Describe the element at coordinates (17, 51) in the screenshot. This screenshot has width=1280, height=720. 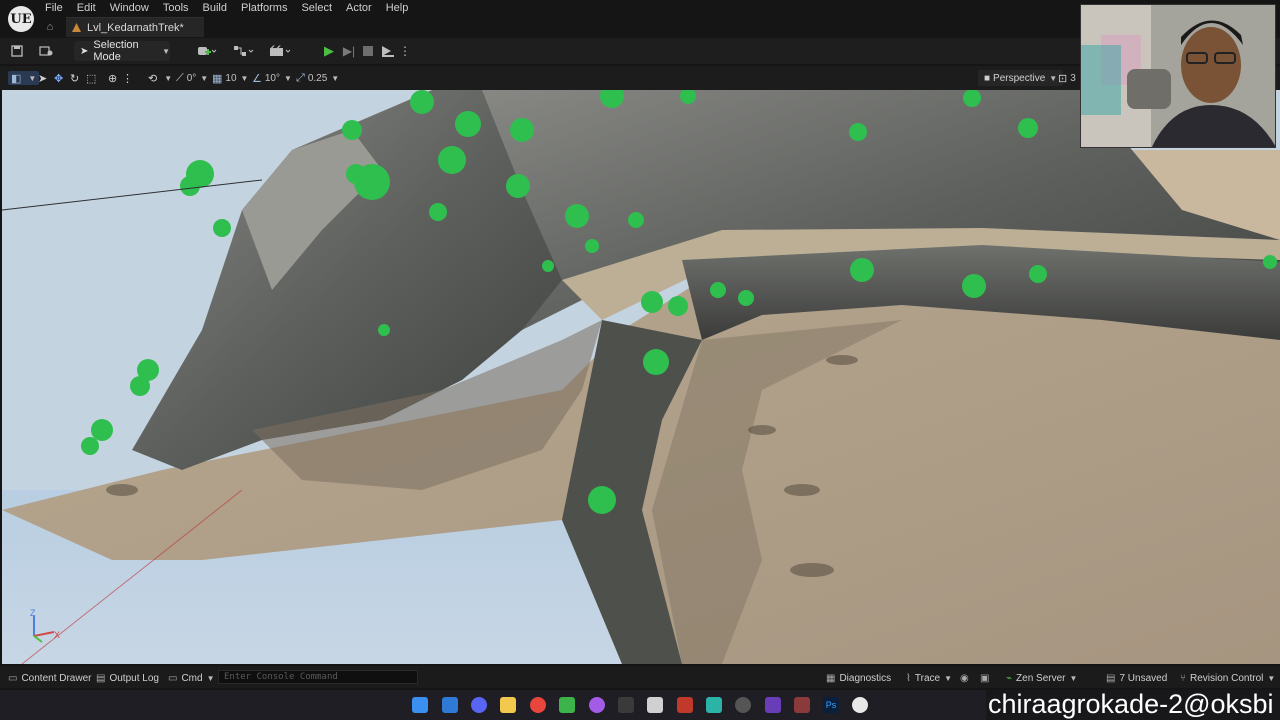
I see `save-icon` at that location.